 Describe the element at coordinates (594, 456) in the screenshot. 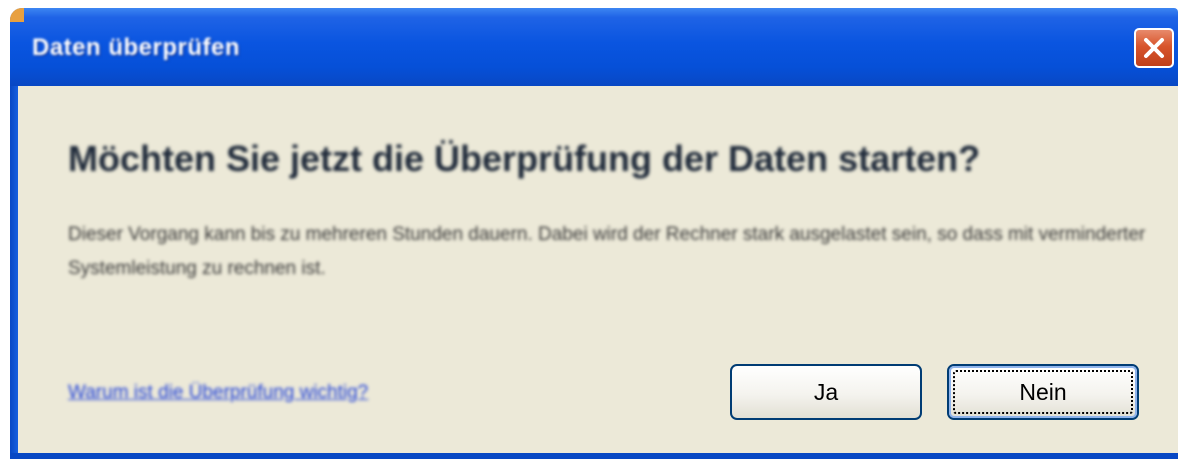

I see `window-frame-bottom` at that location.